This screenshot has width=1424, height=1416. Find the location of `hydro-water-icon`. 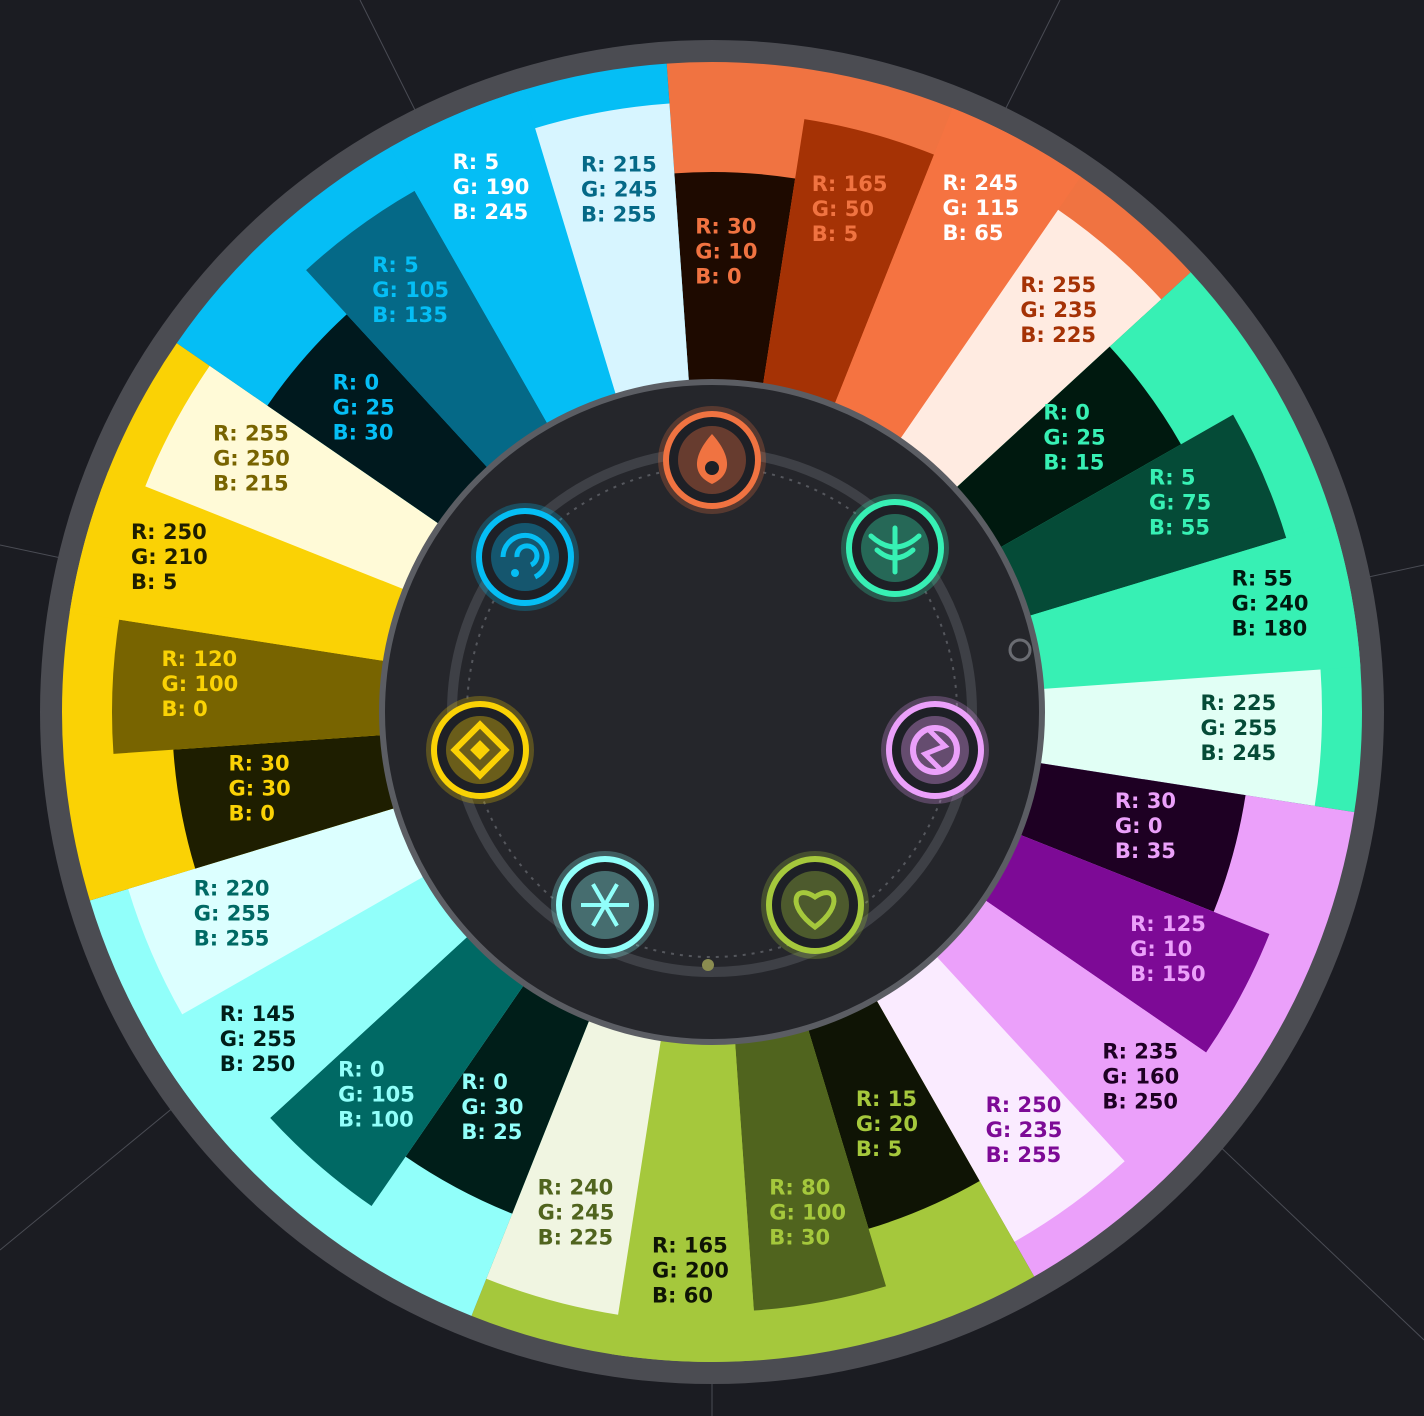

hydro-water-icon is located at coordinates (525, 557).